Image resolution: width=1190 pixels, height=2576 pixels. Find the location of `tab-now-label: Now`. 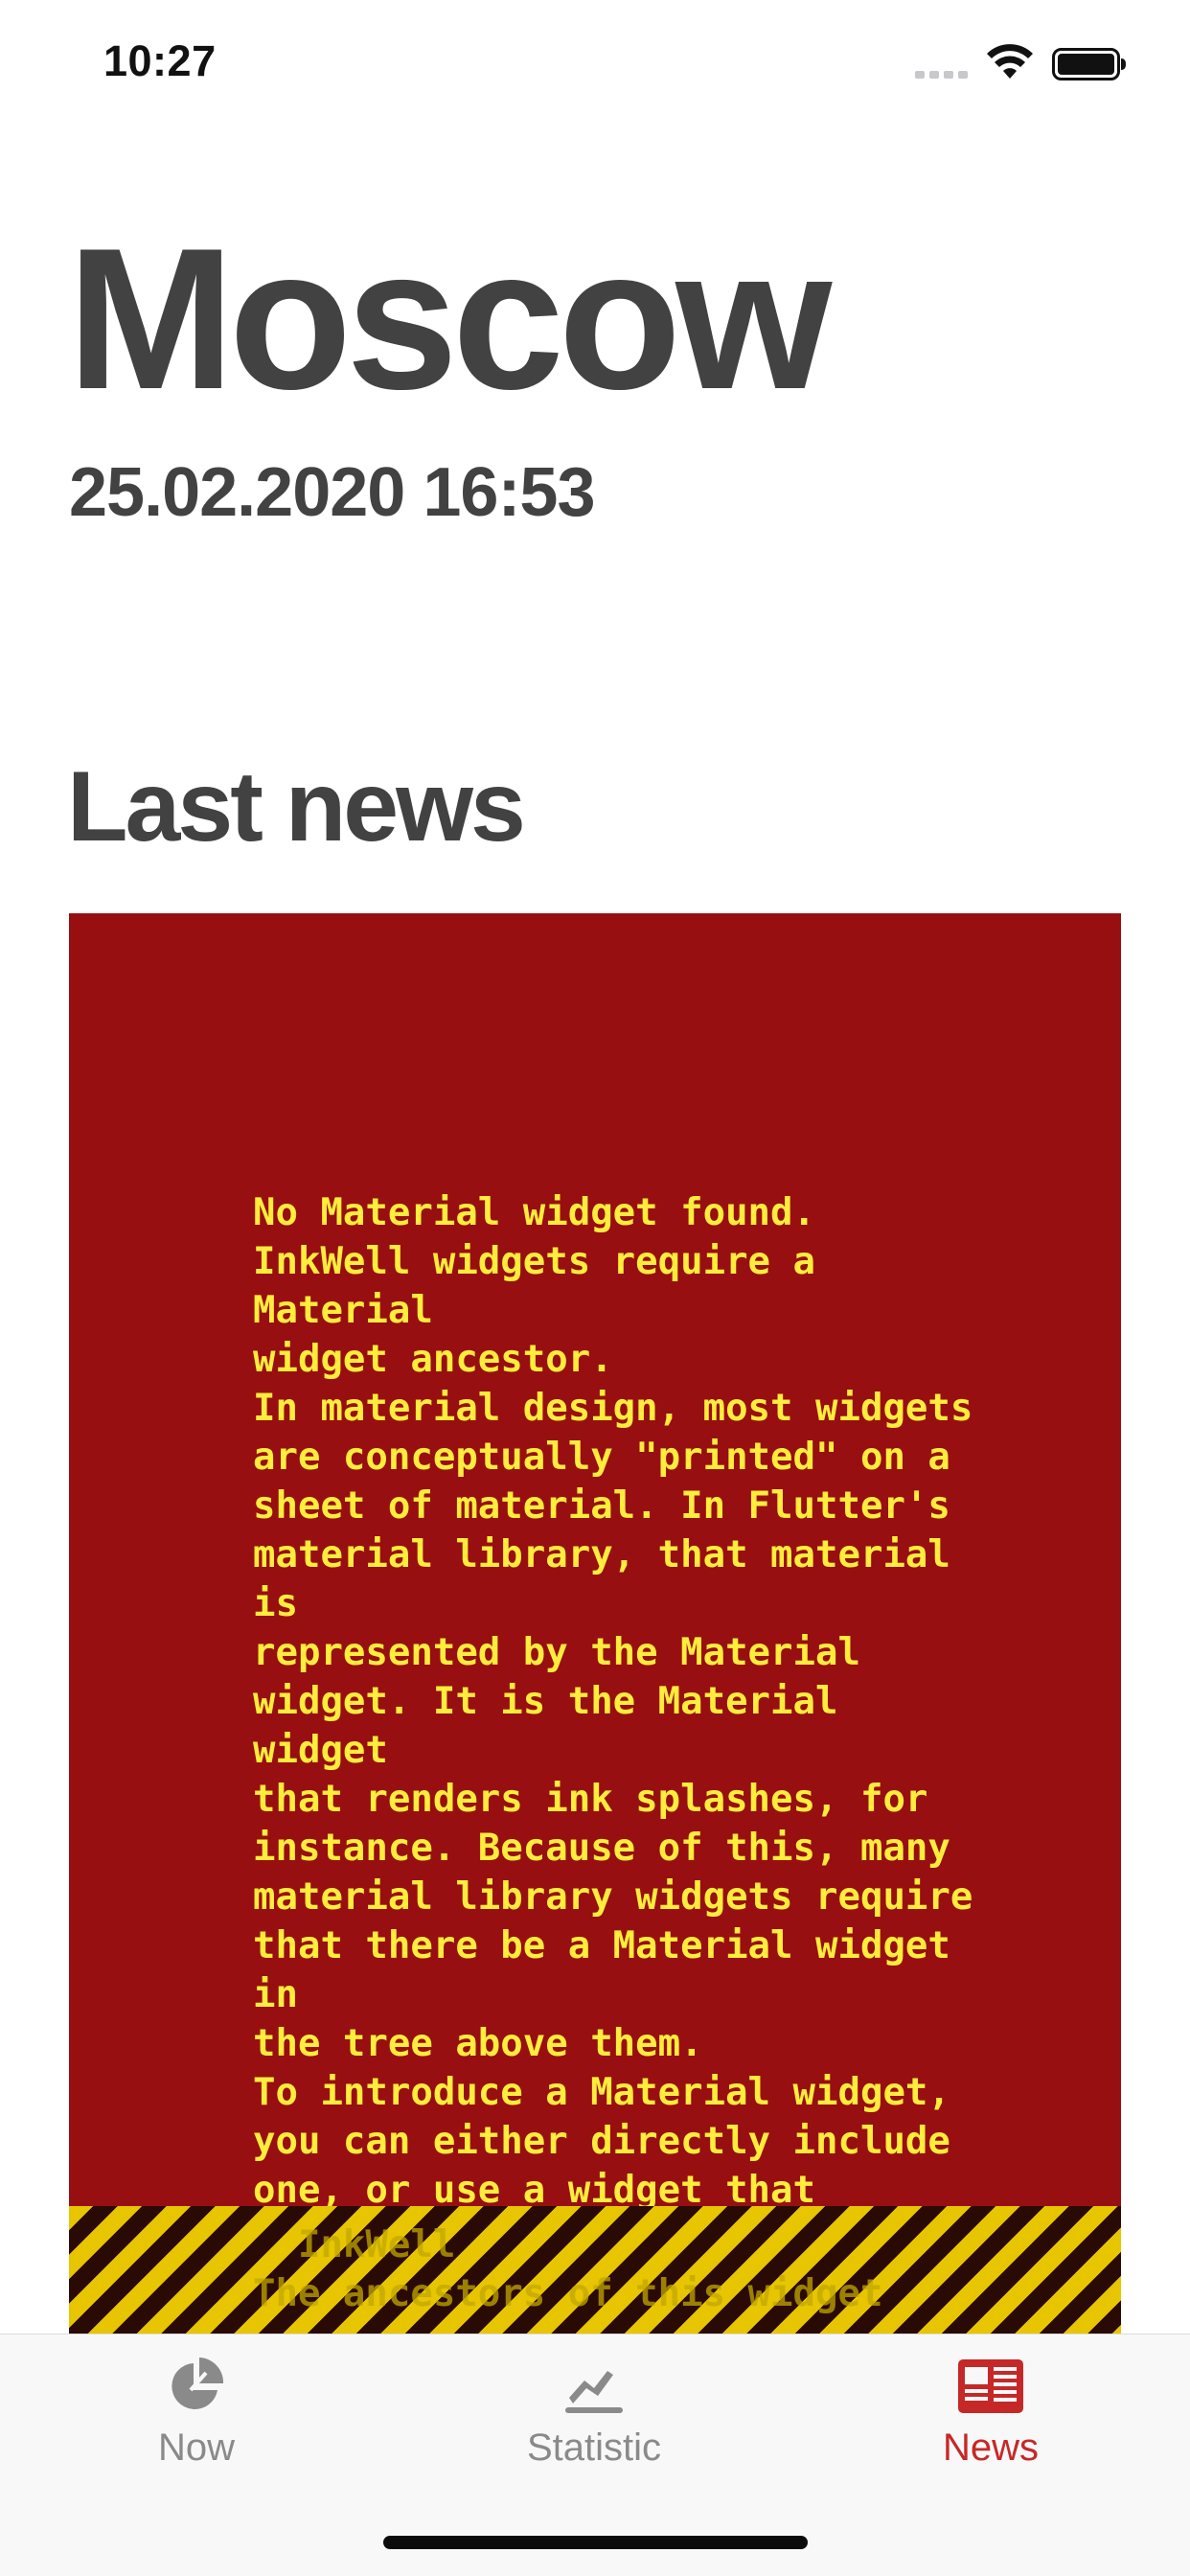

tab-now-label: Now is located at coordinates (197, 2447).